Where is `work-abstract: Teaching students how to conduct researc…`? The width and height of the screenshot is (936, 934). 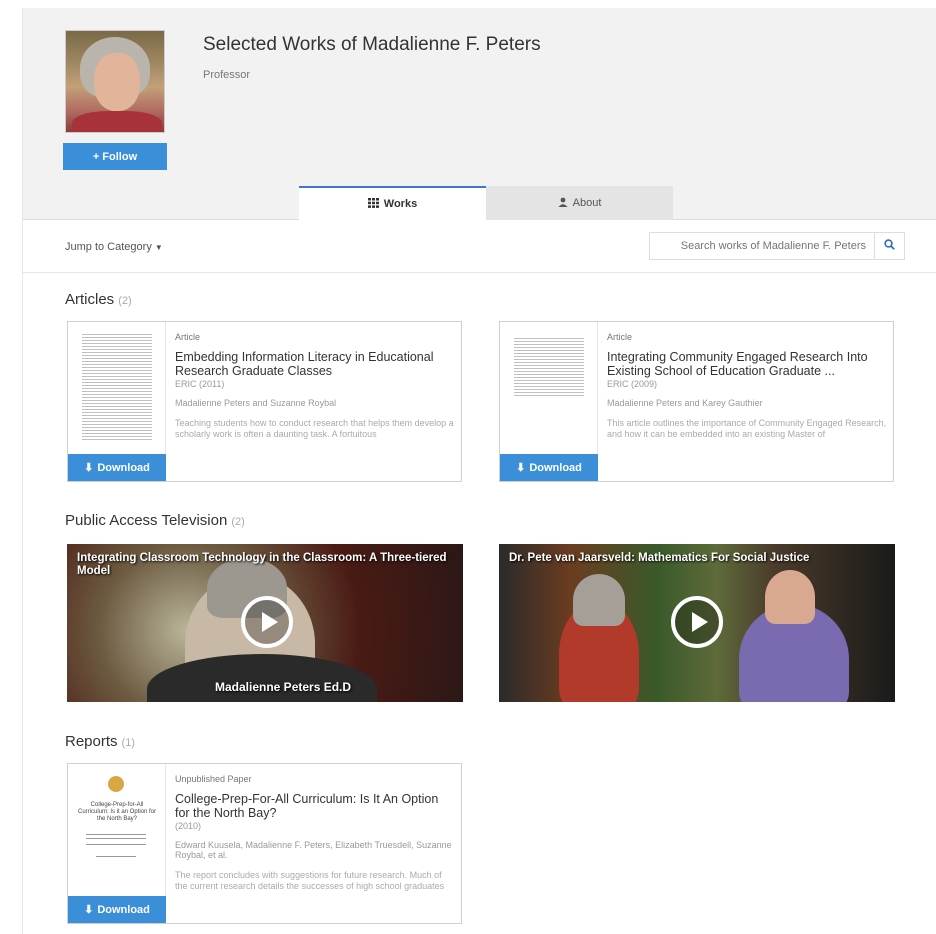 work-abstract: Teaching students how to conduct researc… is located at coordinates (314, 429).